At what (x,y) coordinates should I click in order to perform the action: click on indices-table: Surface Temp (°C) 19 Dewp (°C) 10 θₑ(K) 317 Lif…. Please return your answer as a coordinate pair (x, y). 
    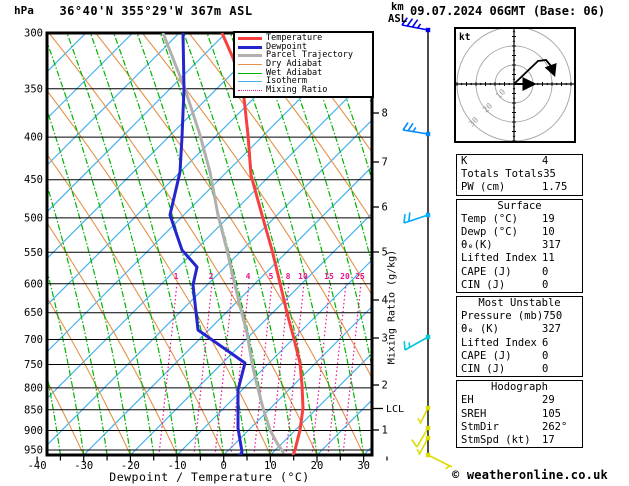
    Looking at the image, I should click on (519, 246).